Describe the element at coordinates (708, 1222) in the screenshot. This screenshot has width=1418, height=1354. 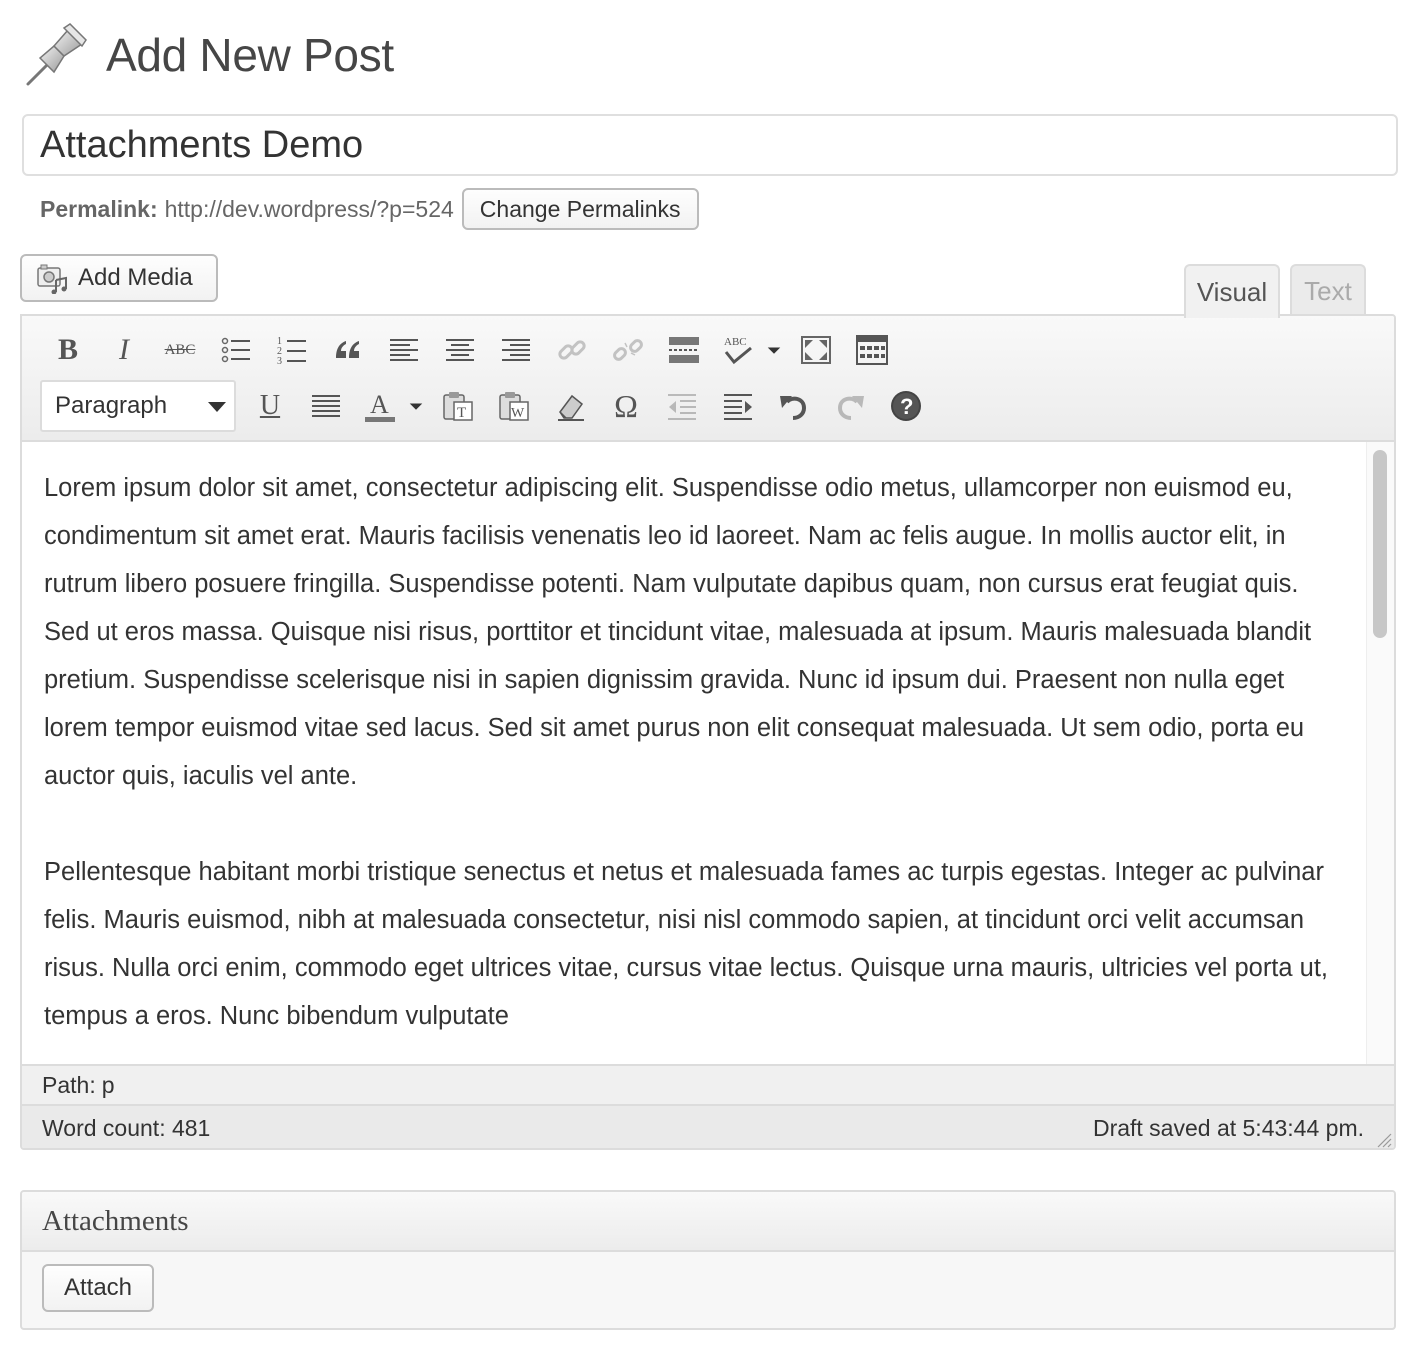
I see `attachments-header: Attachments` at that location.